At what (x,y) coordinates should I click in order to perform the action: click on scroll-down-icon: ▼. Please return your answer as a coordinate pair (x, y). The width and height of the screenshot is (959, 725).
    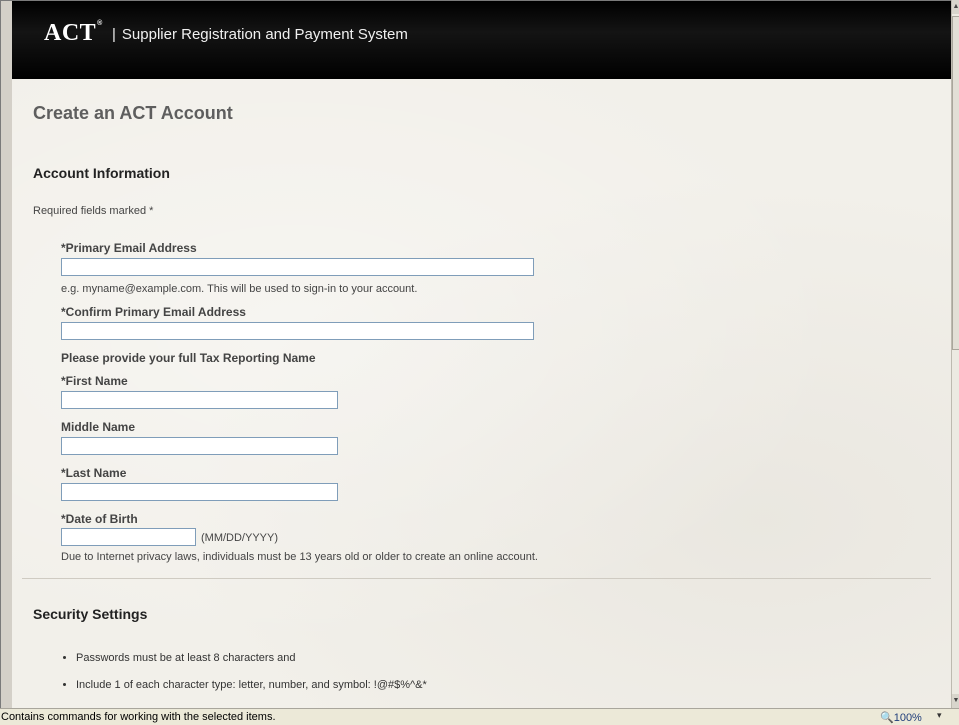
    Looking at the image, I should click on (955, 701).